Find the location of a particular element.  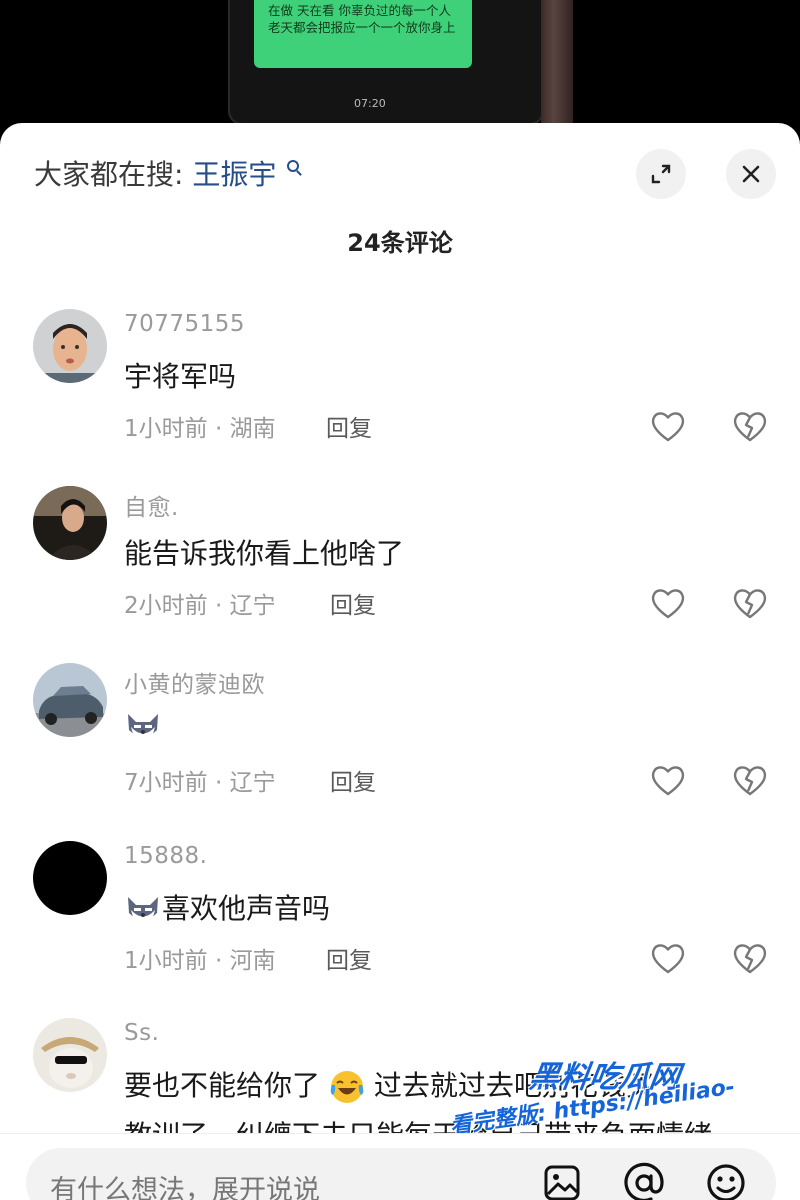

comment-item: 自愈. 能告诉我你看上他啥了 2小时前 · 辽宁 回复 is located at coordinates (400, 571).